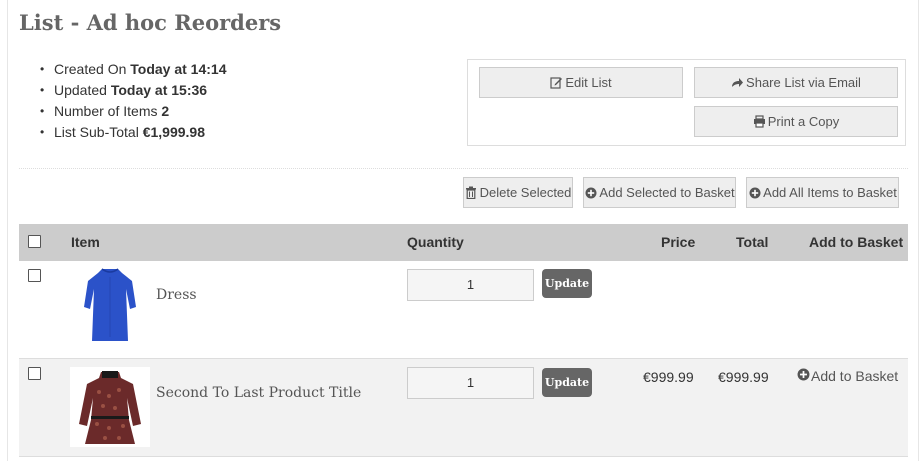 This screenshot has height=461, width=921. I want to click on col-item: Item, so click(85, 242).